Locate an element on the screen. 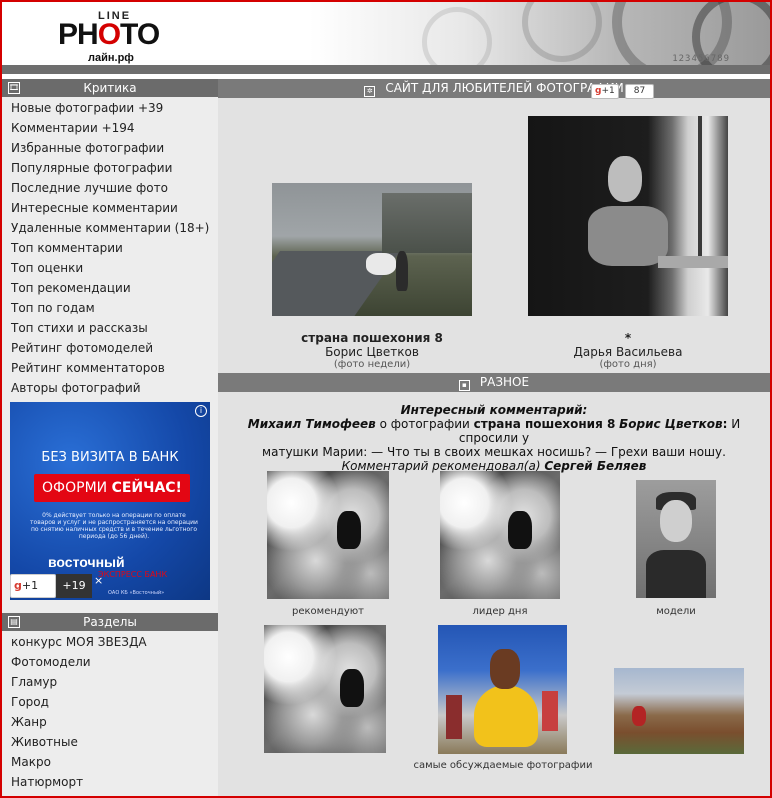  header-numbers: 123456789 is located at coordinates (701, 59).